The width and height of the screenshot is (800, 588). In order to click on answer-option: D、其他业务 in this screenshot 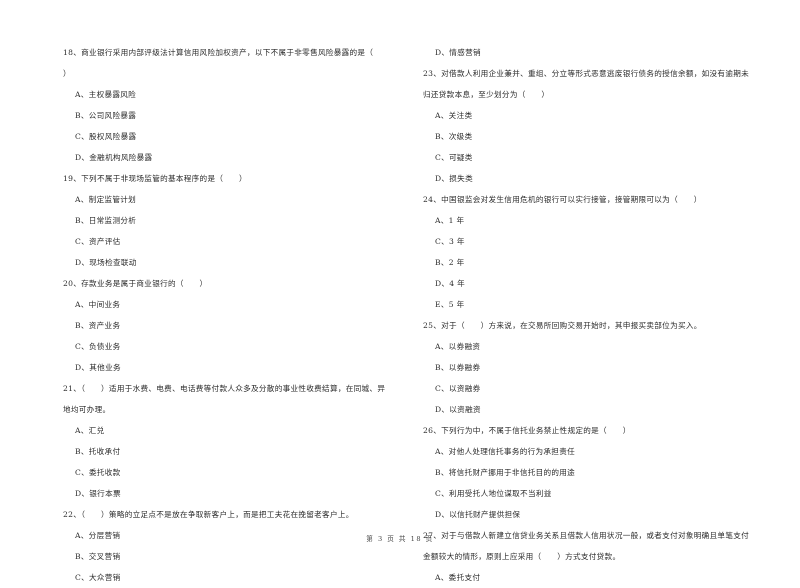, I will do `click(98, 367)`.